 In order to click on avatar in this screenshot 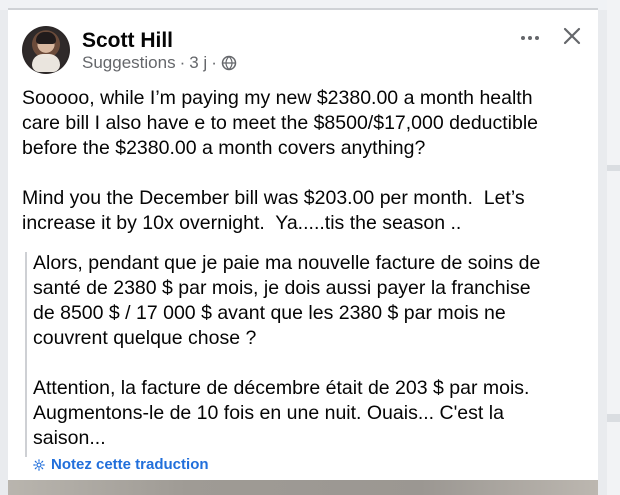, I will do `click(46, 50)`.